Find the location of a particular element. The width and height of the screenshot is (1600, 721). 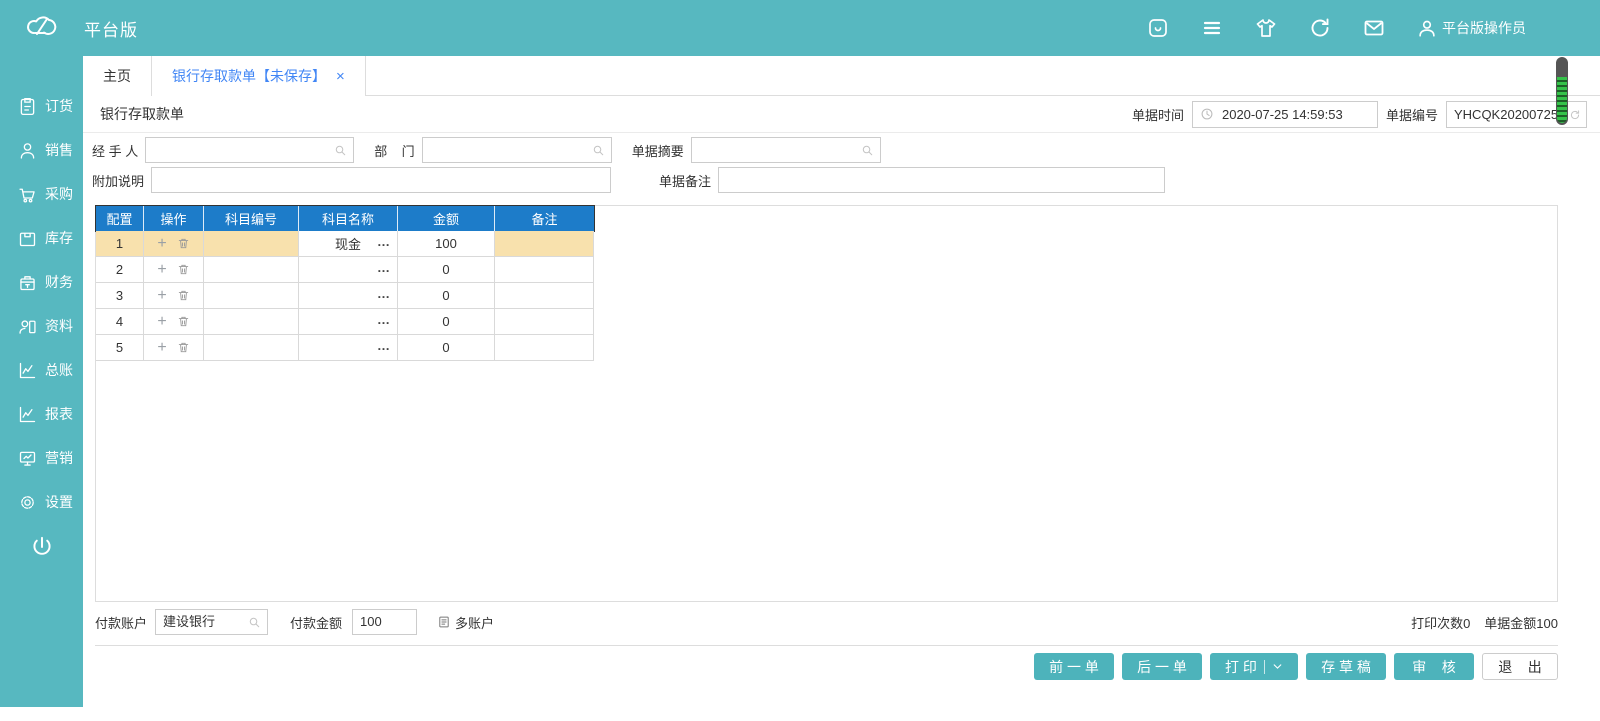

mail-icon is located at coordinates (1374, 28).